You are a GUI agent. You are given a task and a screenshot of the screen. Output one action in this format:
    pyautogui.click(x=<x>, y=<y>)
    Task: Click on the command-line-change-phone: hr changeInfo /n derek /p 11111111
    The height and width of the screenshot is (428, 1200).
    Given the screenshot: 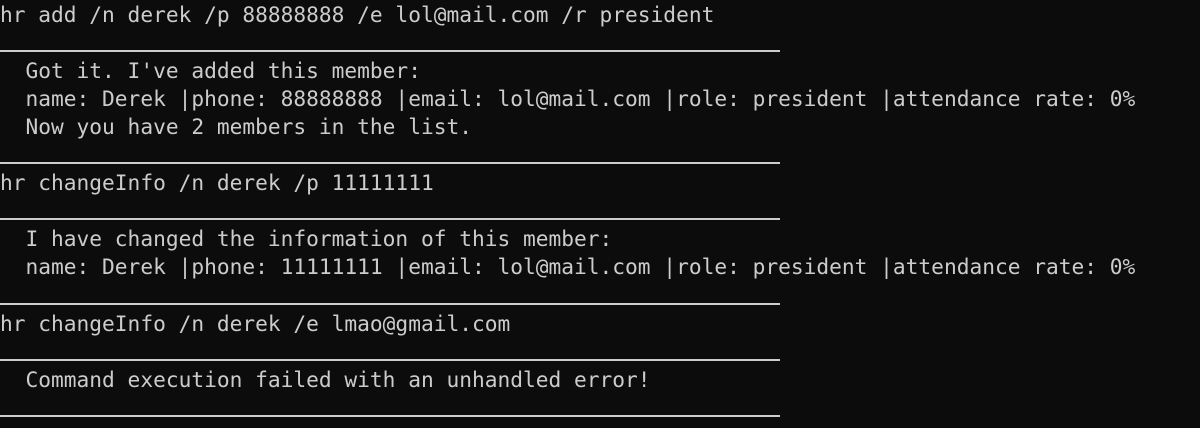 What is the action you would take?
    pyautogui.click(x=217, y=182)
    